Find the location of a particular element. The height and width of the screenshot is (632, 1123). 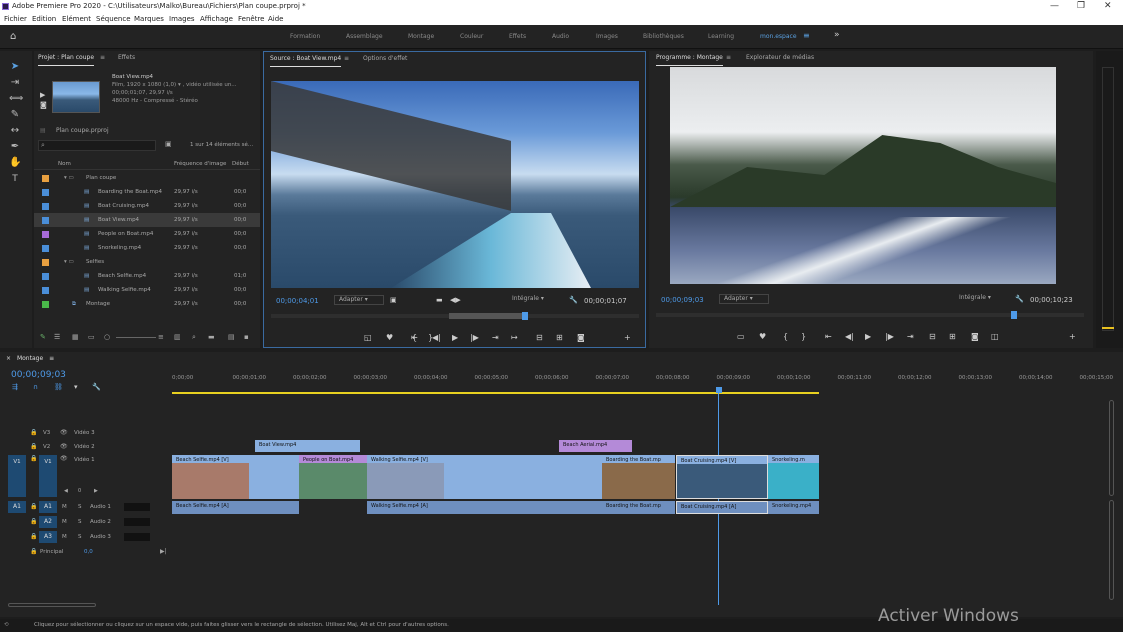

pen-tool-icon: ✒ is located at coordinates (15, 147).